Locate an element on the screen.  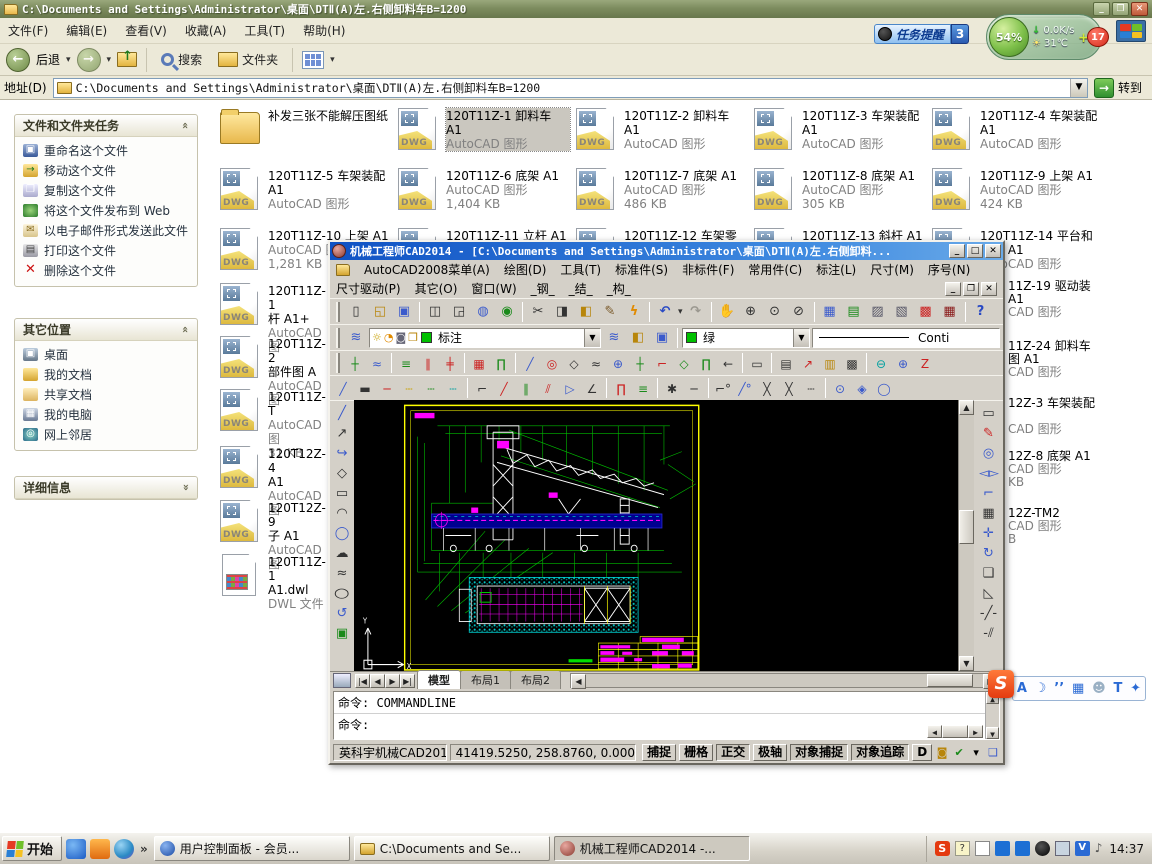
zoom-window-icon is located at coordinates (774, 311).